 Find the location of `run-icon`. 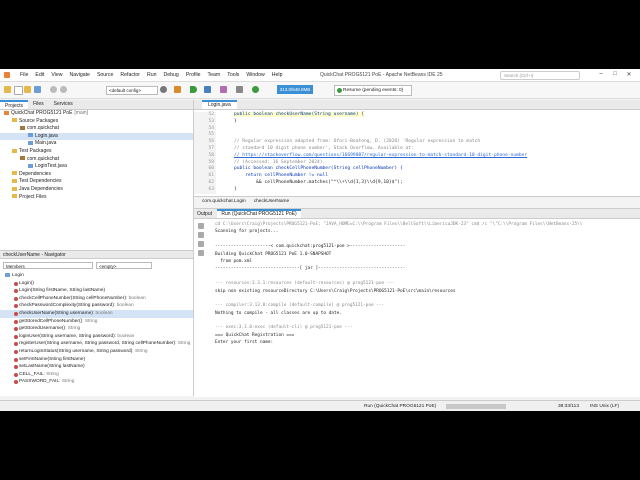

run-icon is located at coordinates (193, 89).